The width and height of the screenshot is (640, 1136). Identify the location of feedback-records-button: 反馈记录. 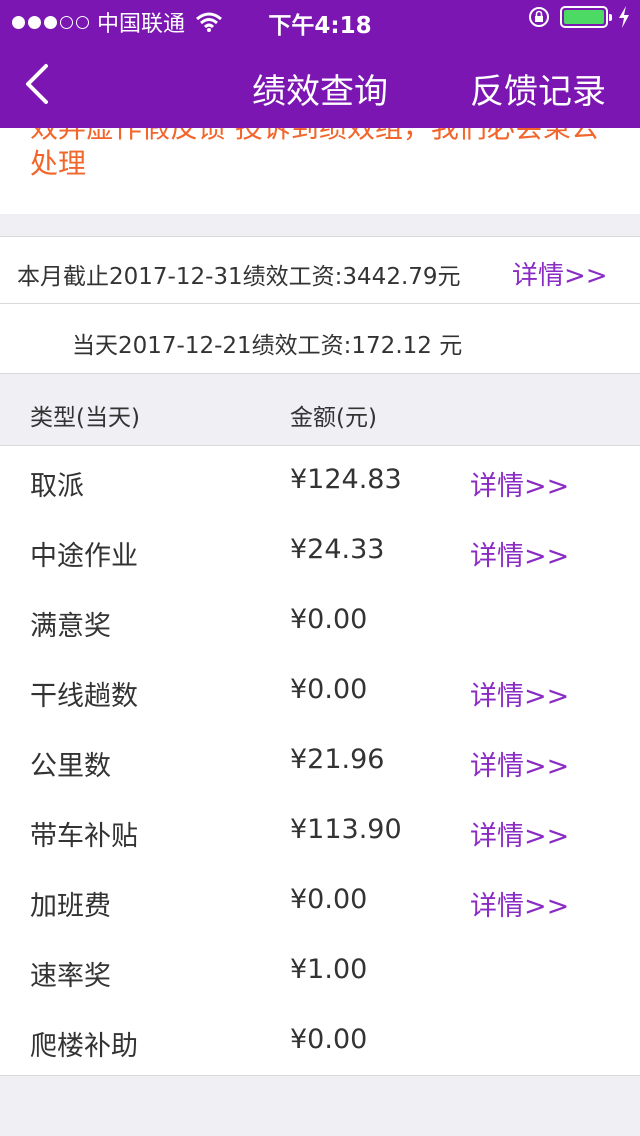
(538, 88).